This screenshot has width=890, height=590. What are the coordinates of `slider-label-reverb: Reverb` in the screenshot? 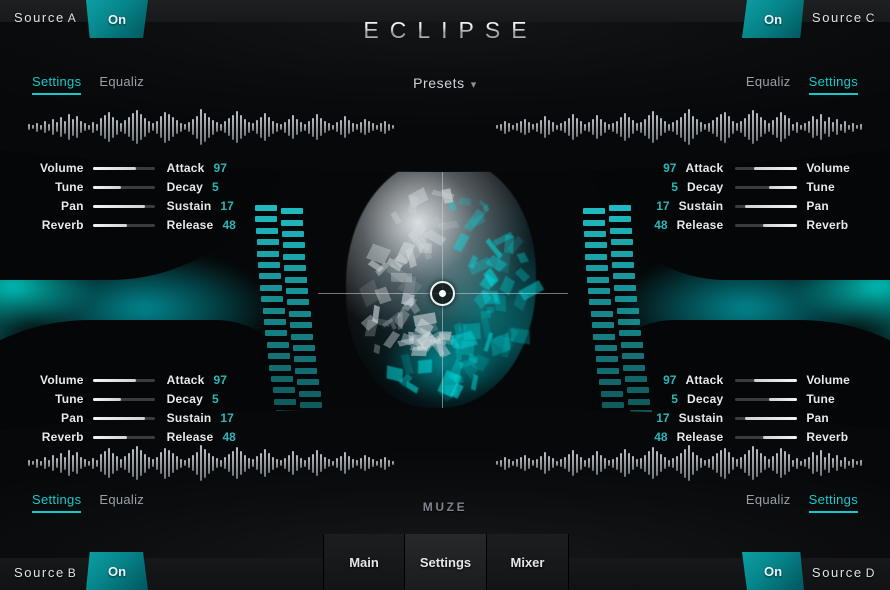 It's located at (62, 437).